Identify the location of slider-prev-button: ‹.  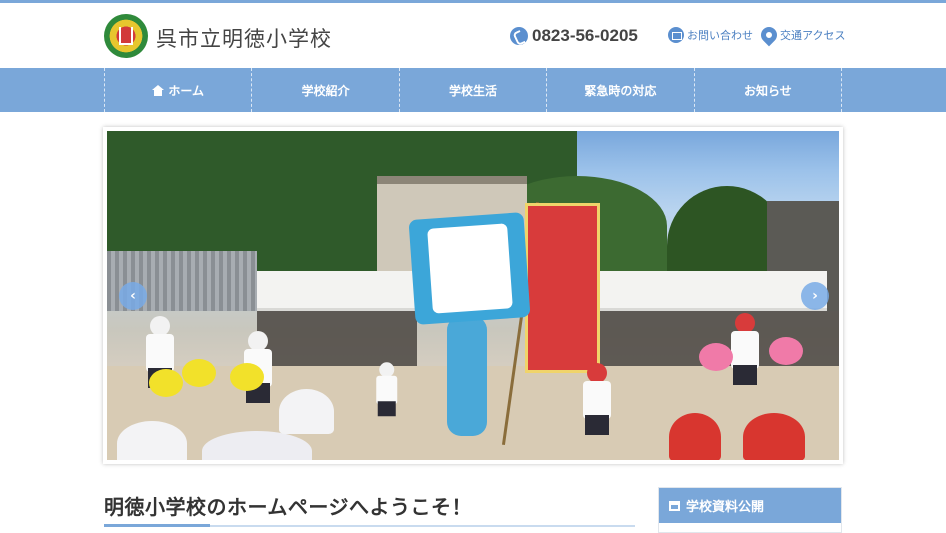
(133, 296).